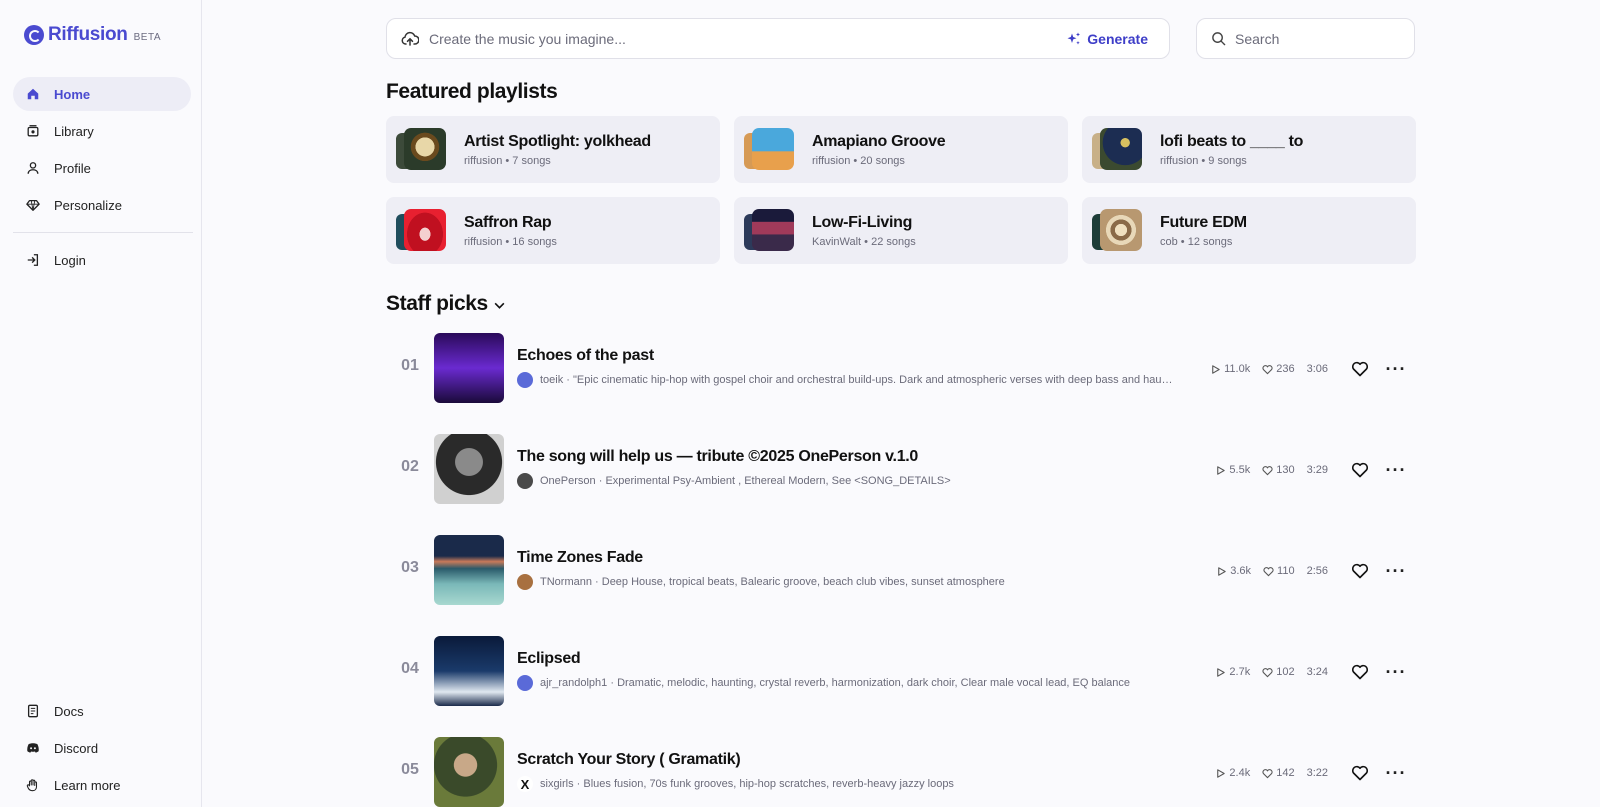 This screenshot has height=807, width=1600. What do you see at coordinates (102, 785) in the screenshot?
I see `sidebar-item-learn-more: Learn more` at bounding box center [102, 785].